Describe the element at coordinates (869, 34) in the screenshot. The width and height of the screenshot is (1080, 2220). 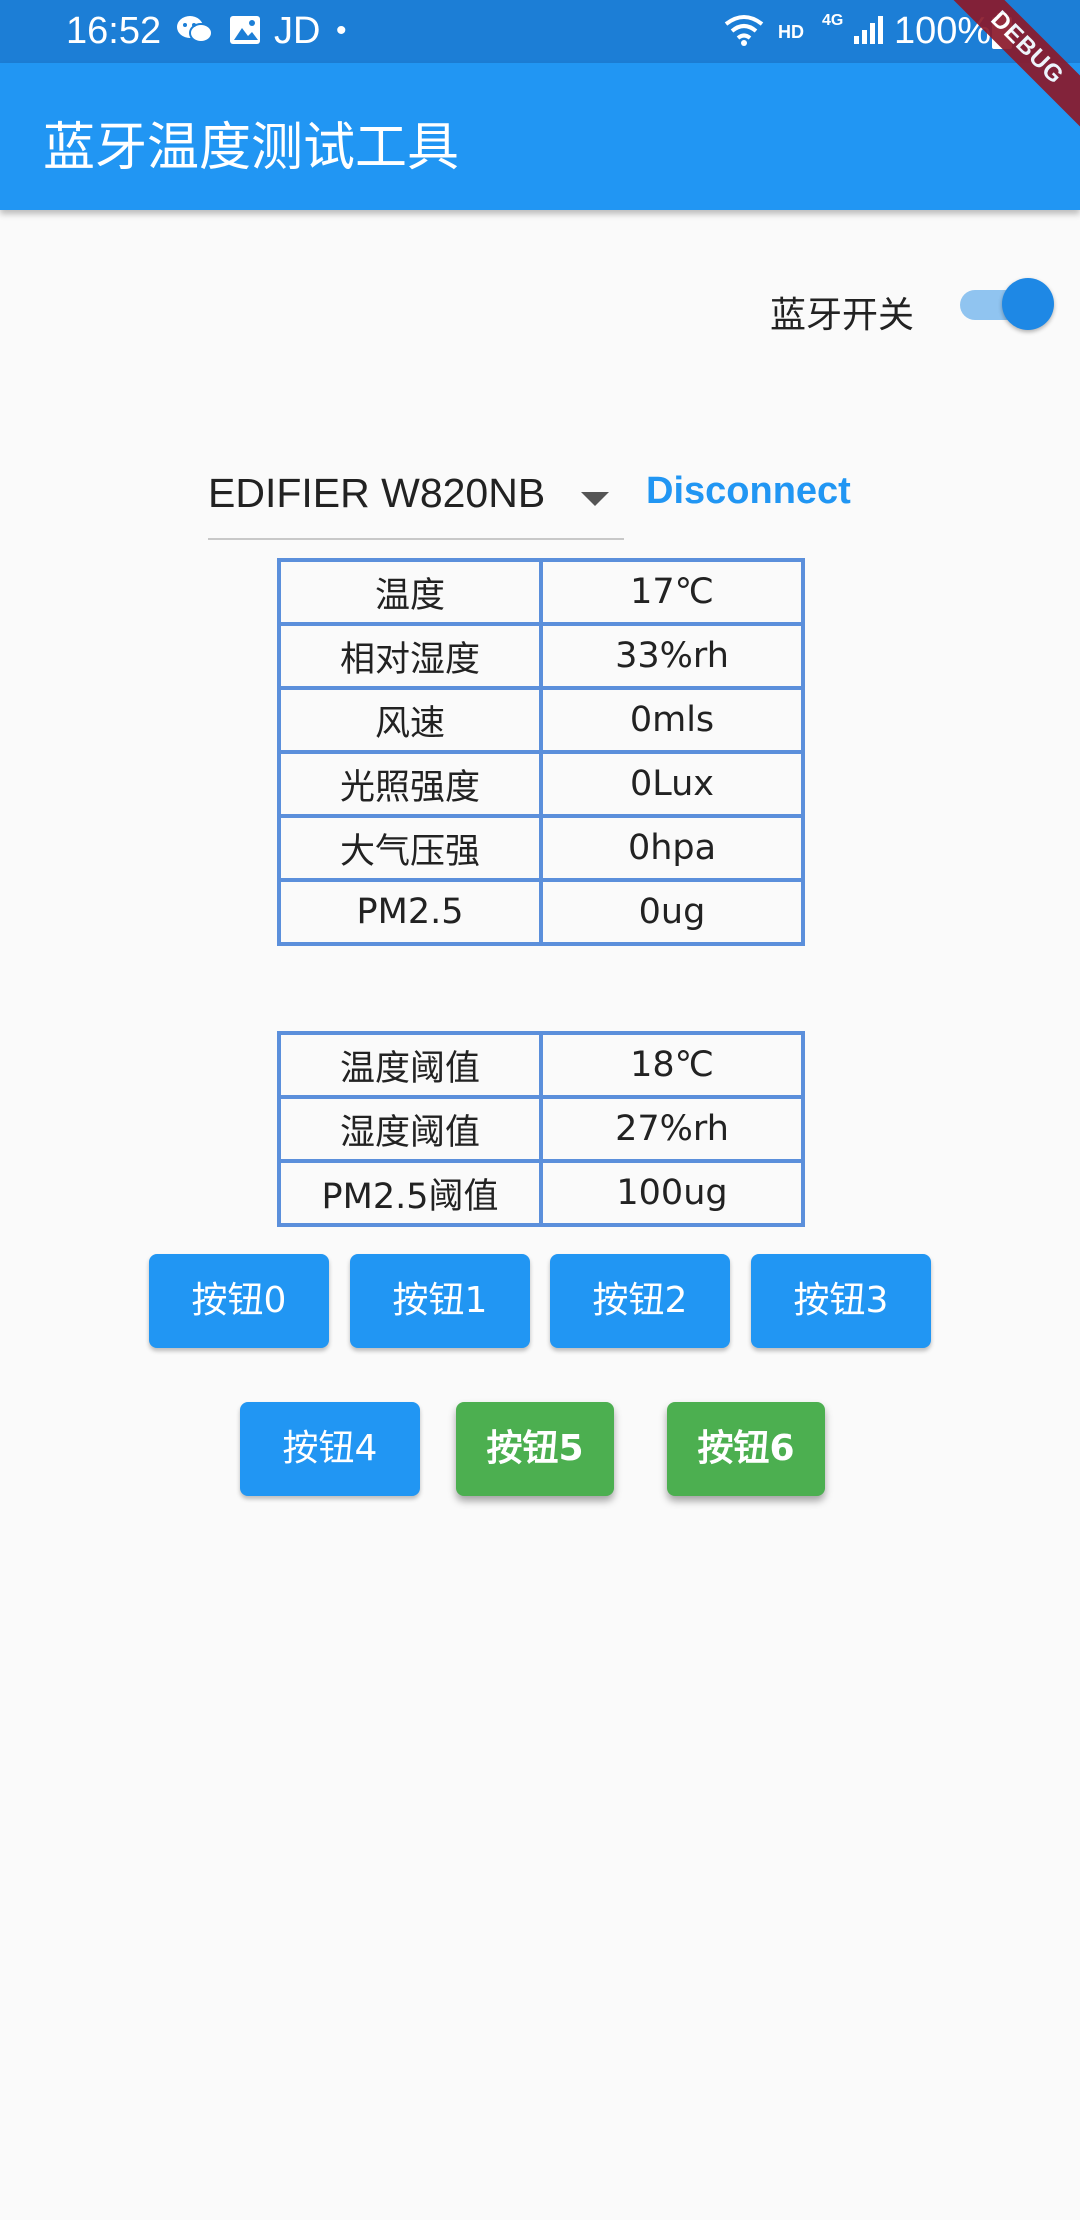
I see `signal-icon` at that location.